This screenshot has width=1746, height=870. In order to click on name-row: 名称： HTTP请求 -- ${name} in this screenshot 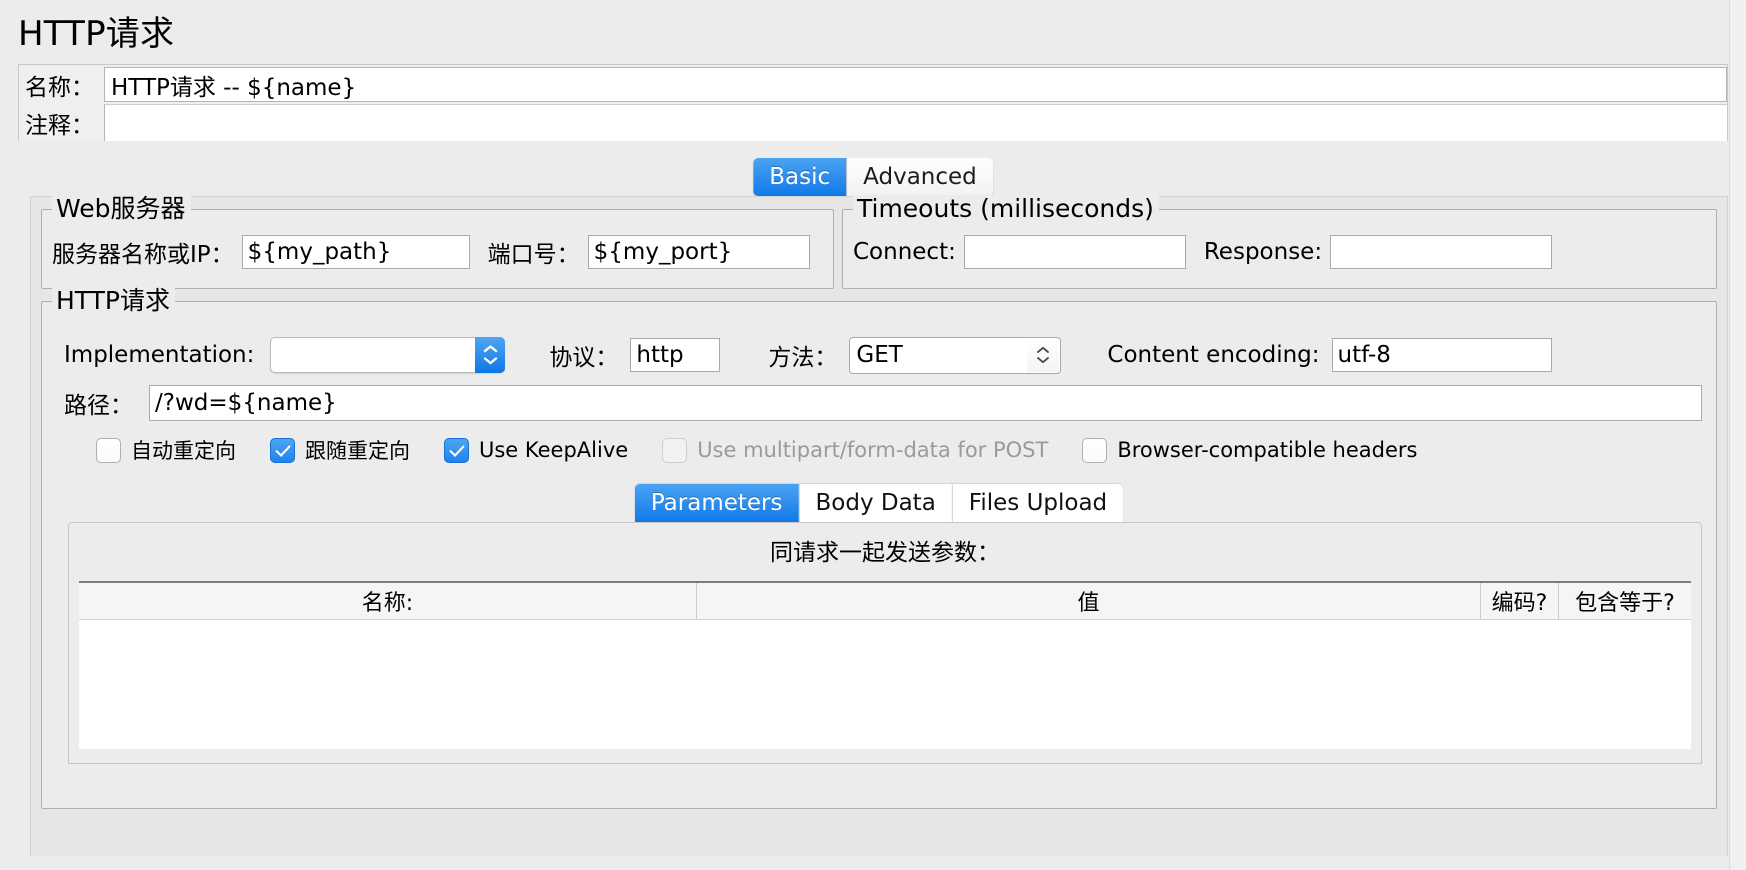, I will do `click(873, 84)`.